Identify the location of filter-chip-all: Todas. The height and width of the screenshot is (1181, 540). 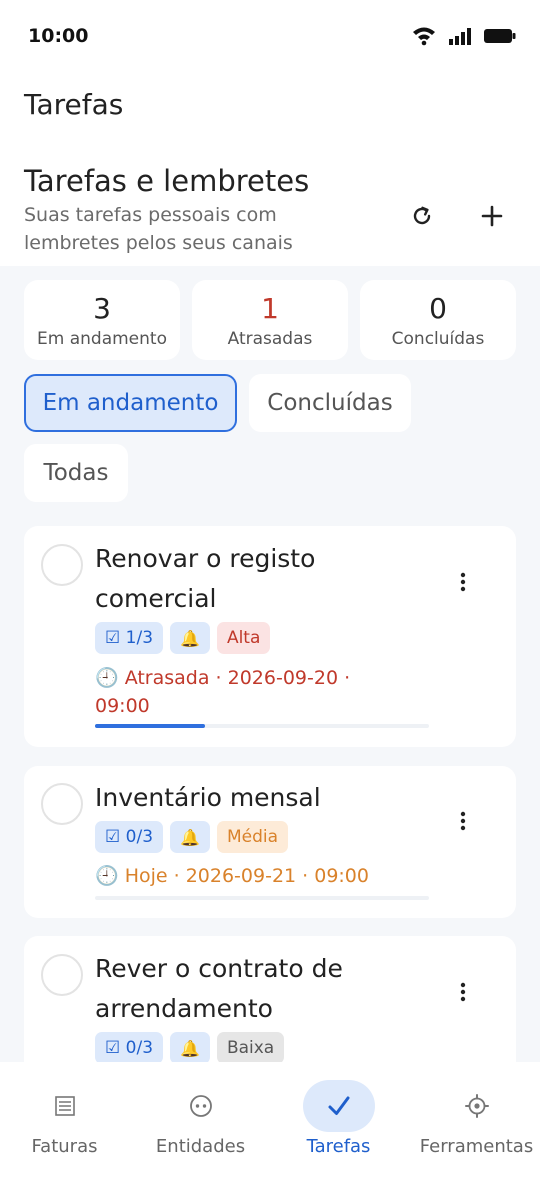
(76, 473).